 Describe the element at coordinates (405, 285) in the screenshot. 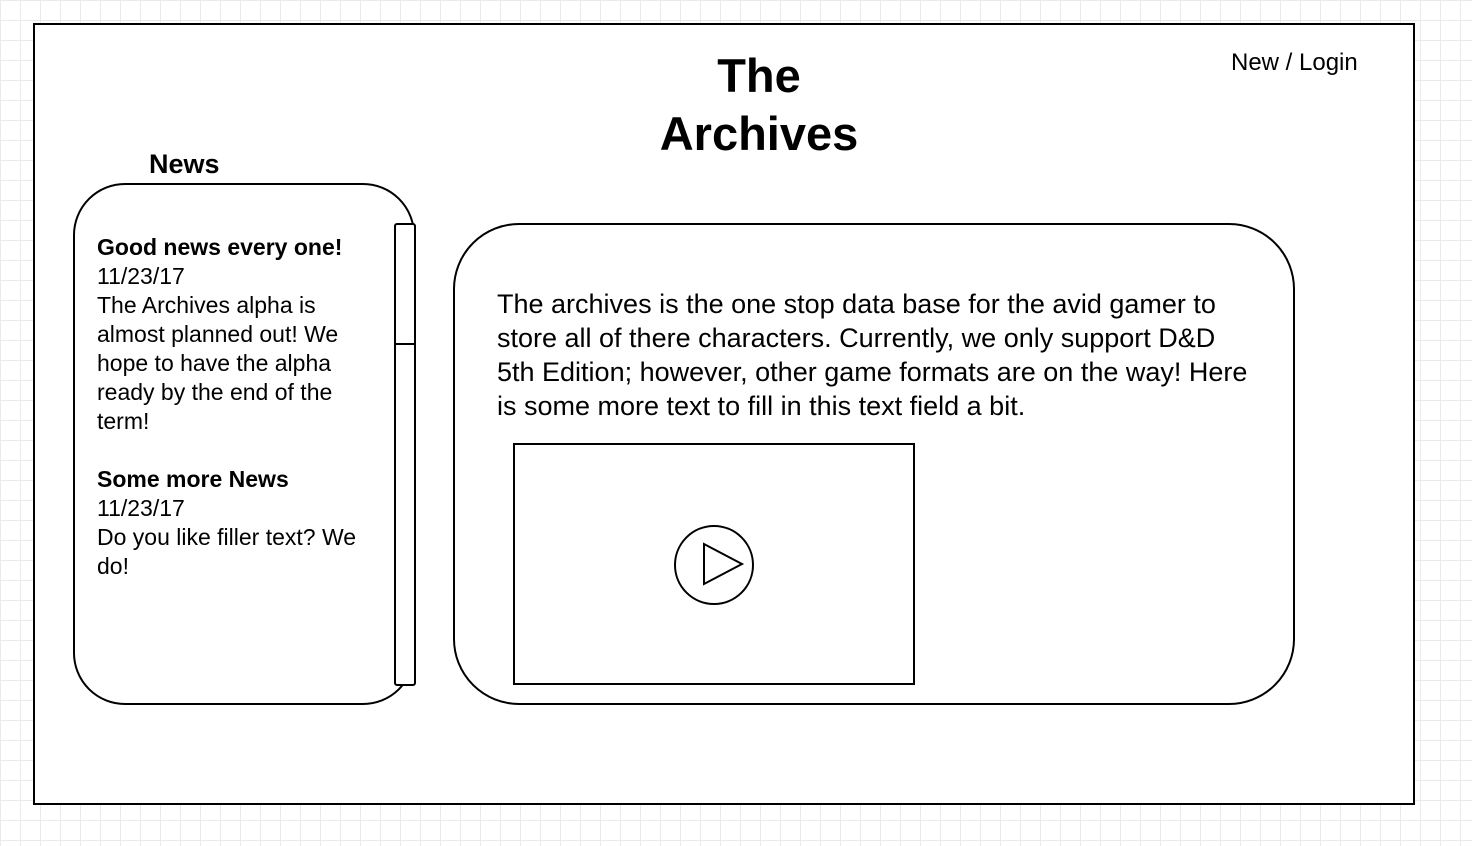

I see `scrollbar-thumb` at that location.